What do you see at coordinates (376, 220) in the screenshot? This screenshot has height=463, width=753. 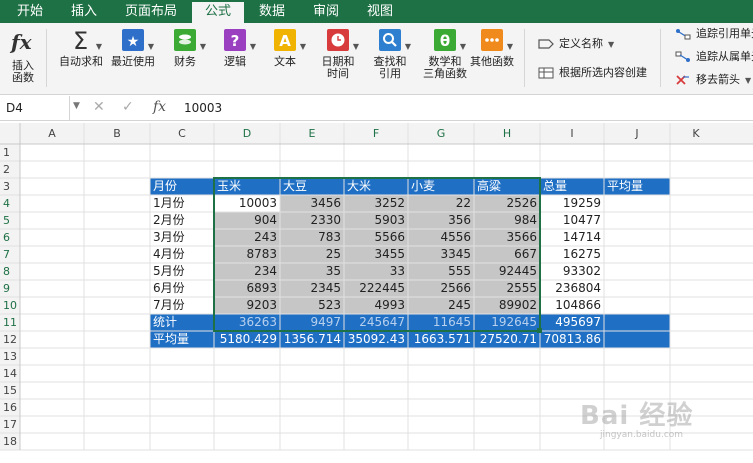 I see `data-cell: 5903` at bounding box center [376, 220].